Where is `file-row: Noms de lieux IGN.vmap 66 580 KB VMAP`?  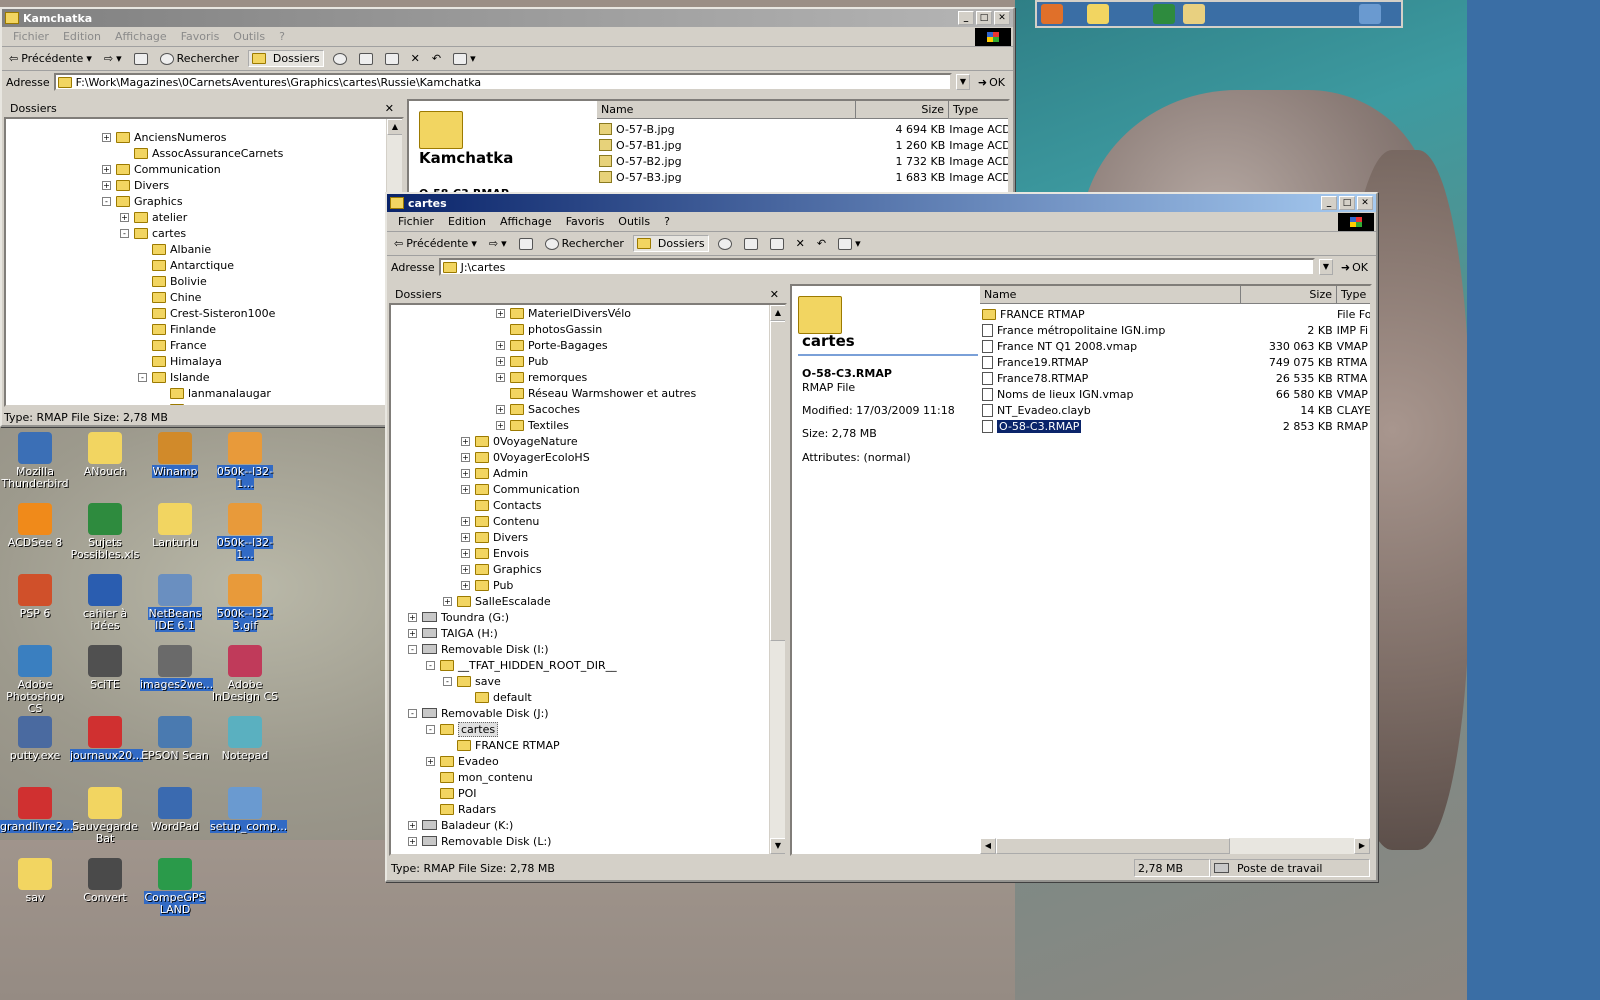
file-row: Noms de lieux IGN.vmap 66 580 KB VMAP is located at coordinates (1176, 394).